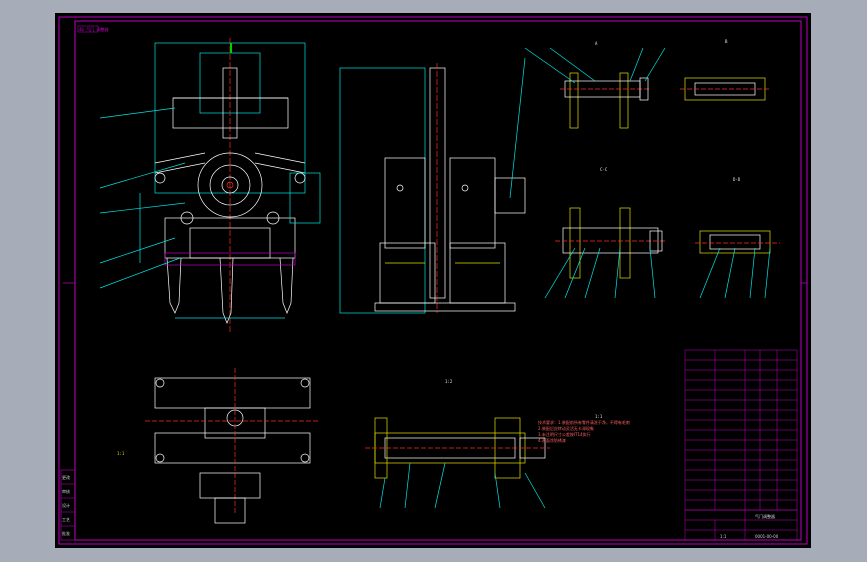 Image resolution: width=867 pixels, height=562 pixels. I want to click on tech-req-4: 4.表面涂防锈漆, so click(552, 440).